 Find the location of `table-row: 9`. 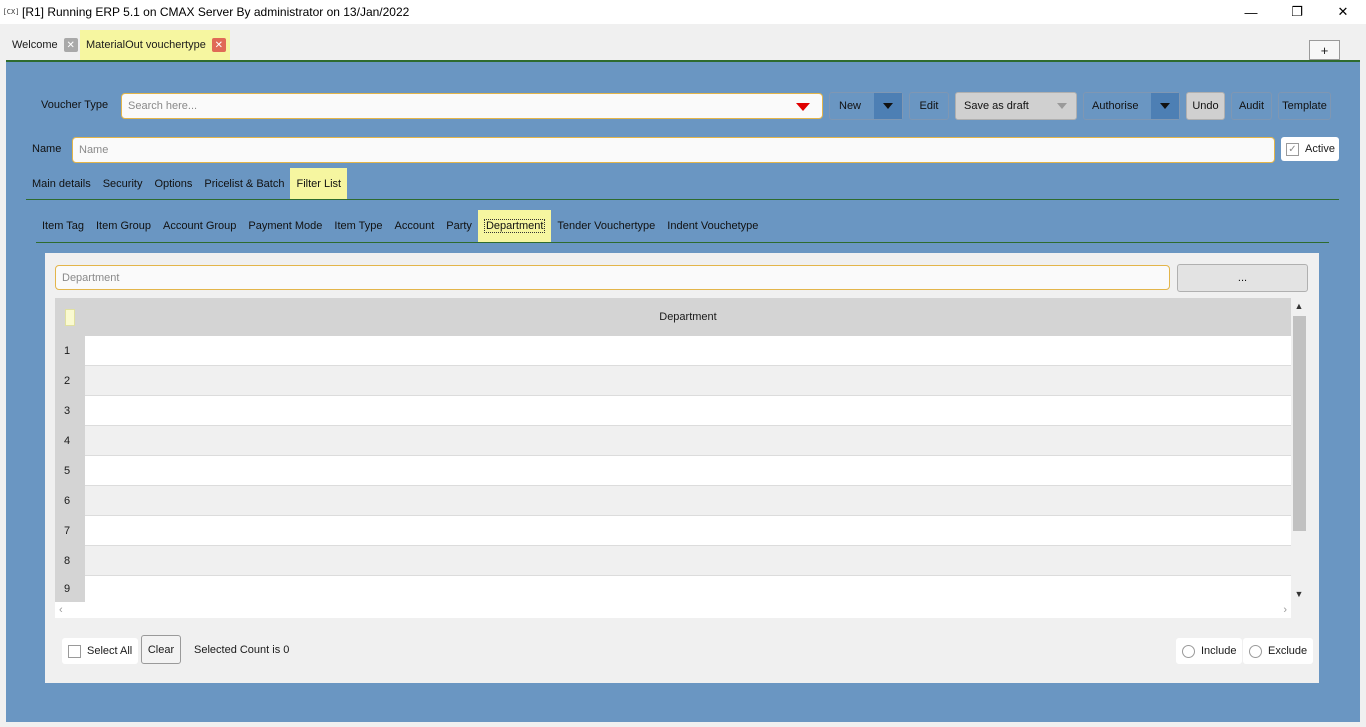

table-row: 9 is located at coordinates (673, 589).